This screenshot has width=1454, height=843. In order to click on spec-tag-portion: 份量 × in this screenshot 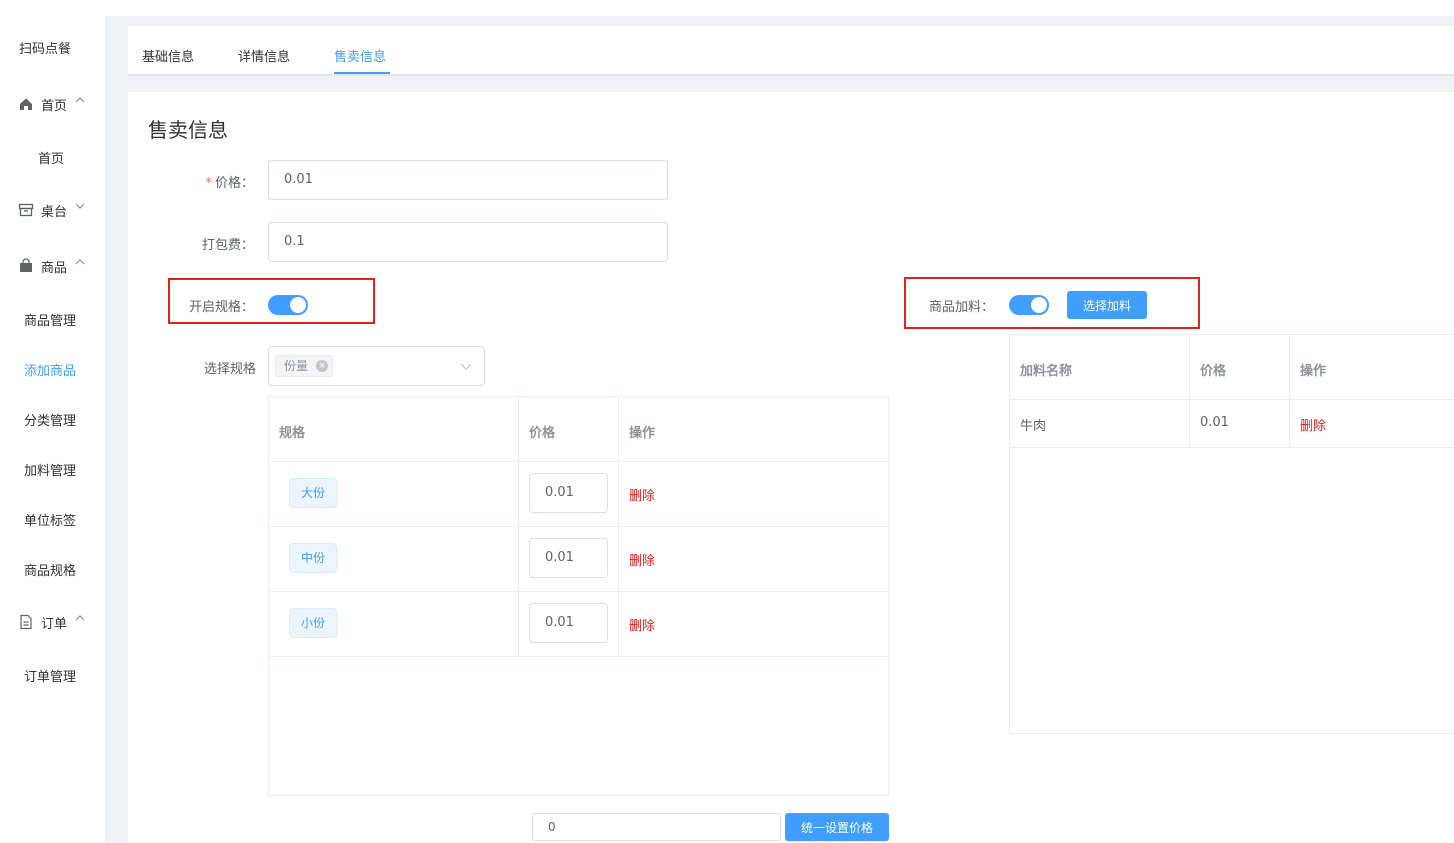, I will do `click(304, 366)`.